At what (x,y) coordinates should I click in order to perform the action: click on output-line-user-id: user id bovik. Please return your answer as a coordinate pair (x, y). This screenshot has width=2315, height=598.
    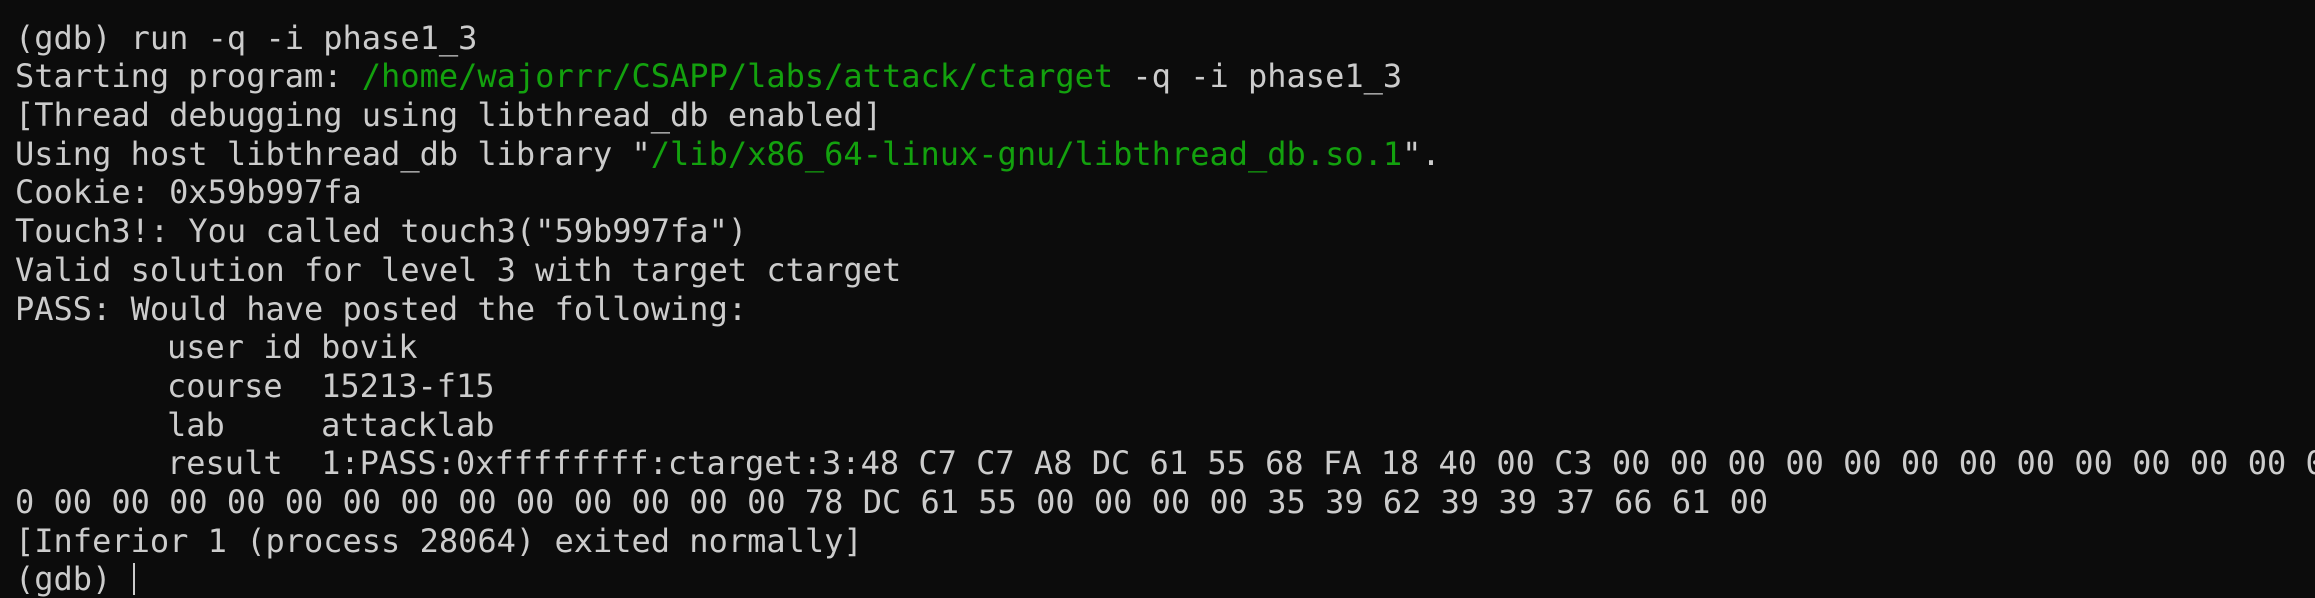
    Looking at the image, I should click on (292, 347).